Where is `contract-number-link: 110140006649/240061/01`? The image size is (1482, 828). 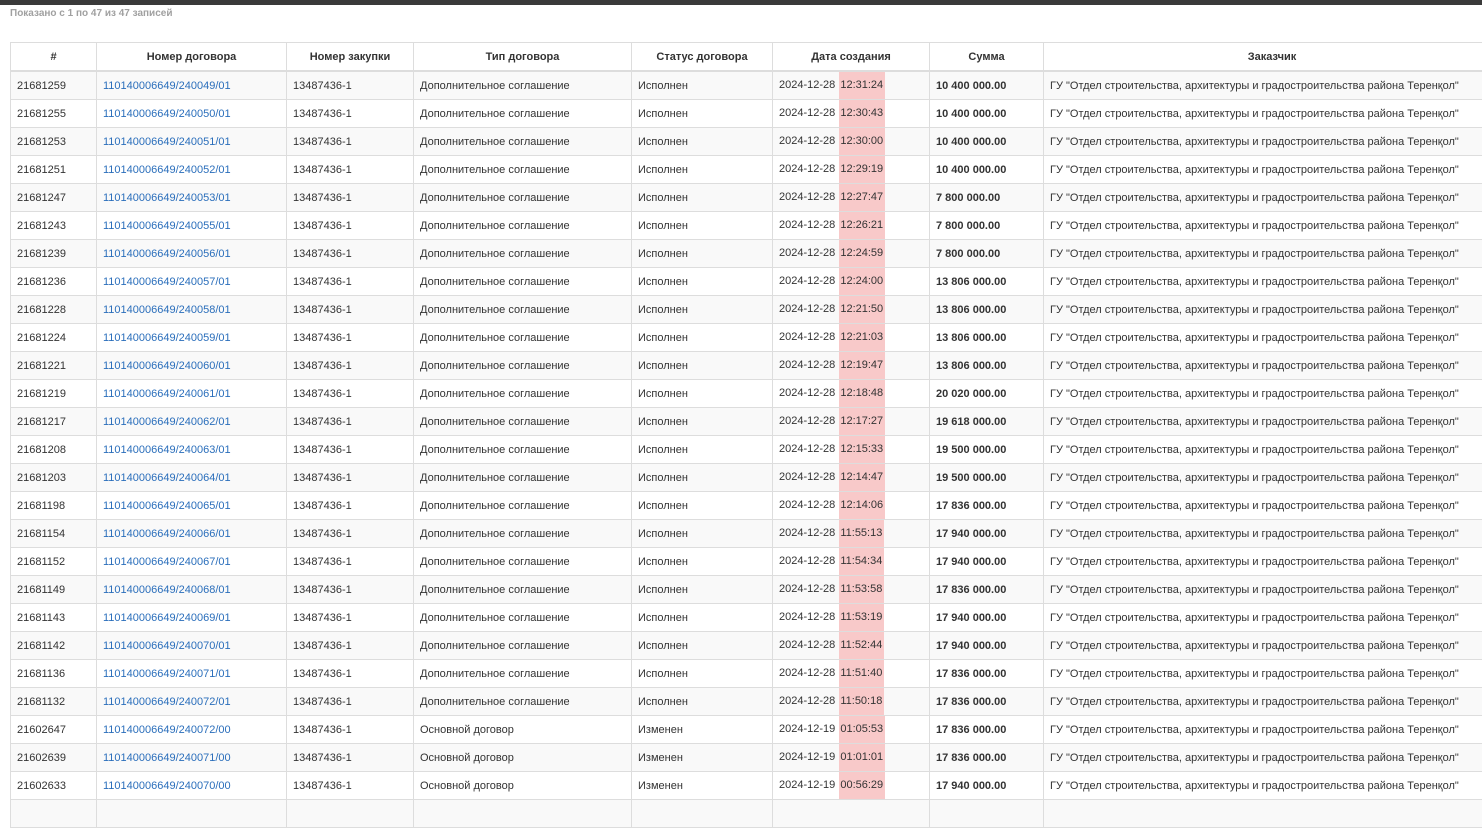
contract-number-link: 110140006649/240061/01 is located at coordinates (167, 394).